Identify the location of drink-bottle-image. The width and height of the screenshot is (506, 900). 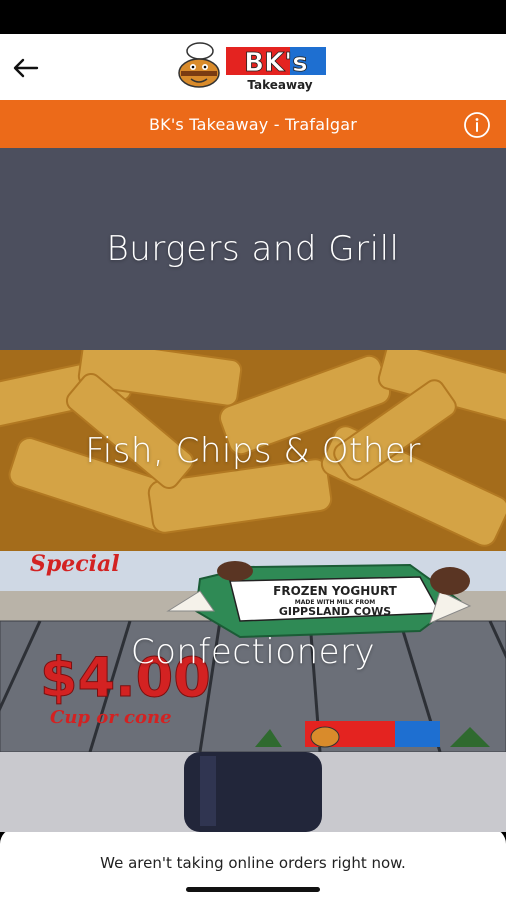
(253, 792).